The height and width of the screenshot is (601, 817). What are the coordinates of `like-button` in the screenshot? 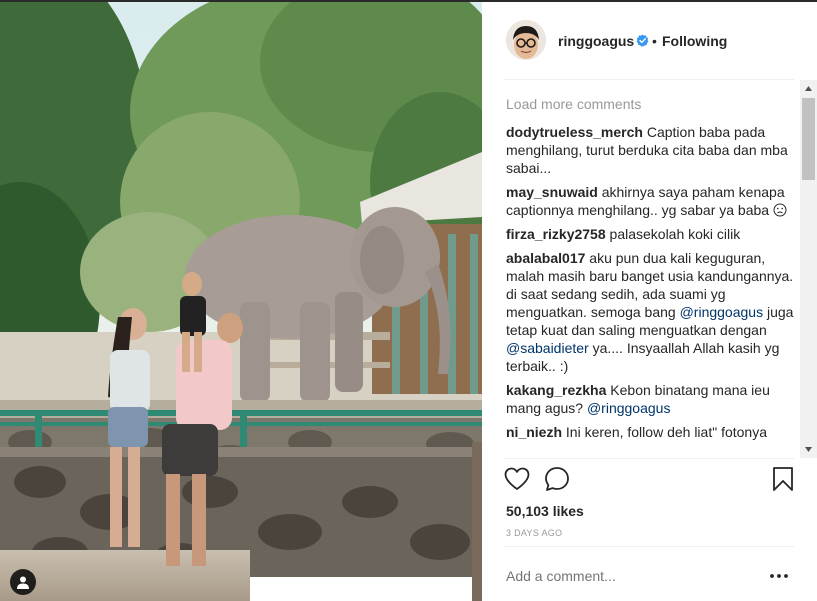 It's located at (517, 479).